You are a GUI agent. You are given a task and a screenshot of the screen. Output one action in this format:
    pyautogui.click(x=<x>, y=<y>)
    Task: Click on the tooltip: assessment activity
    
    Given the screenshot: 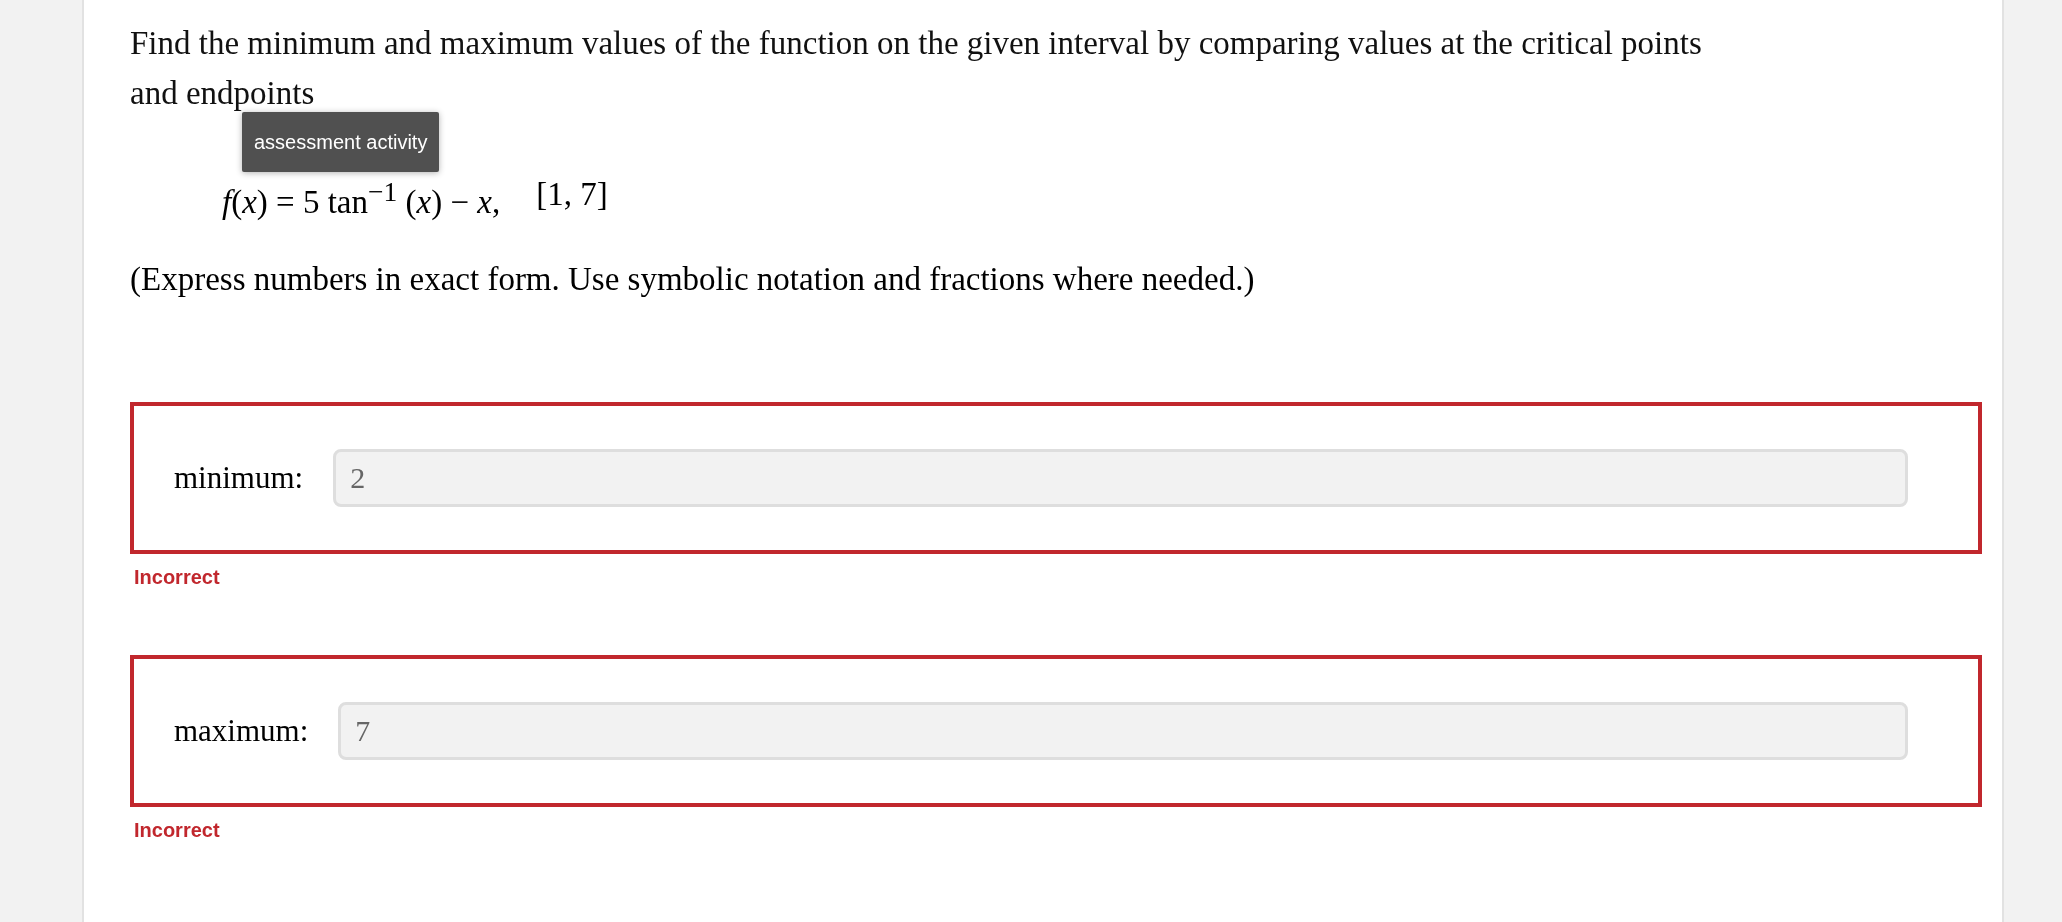 What is the action you would take?
    pyautogui.click(x=341, y=142)
    